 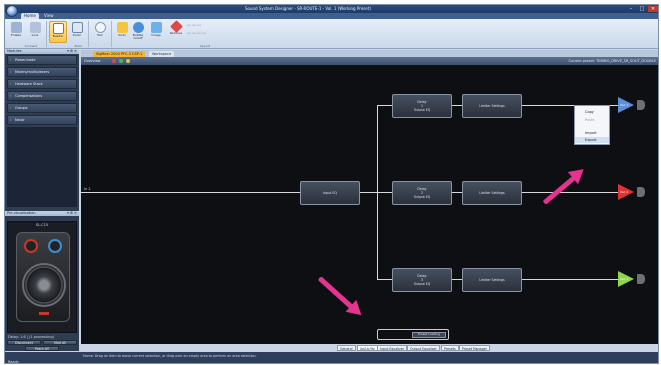 What do you see at coordinates (641, 105) in the screenshot?
I see `speaker-1-icon` at bounding box center [641, 105].